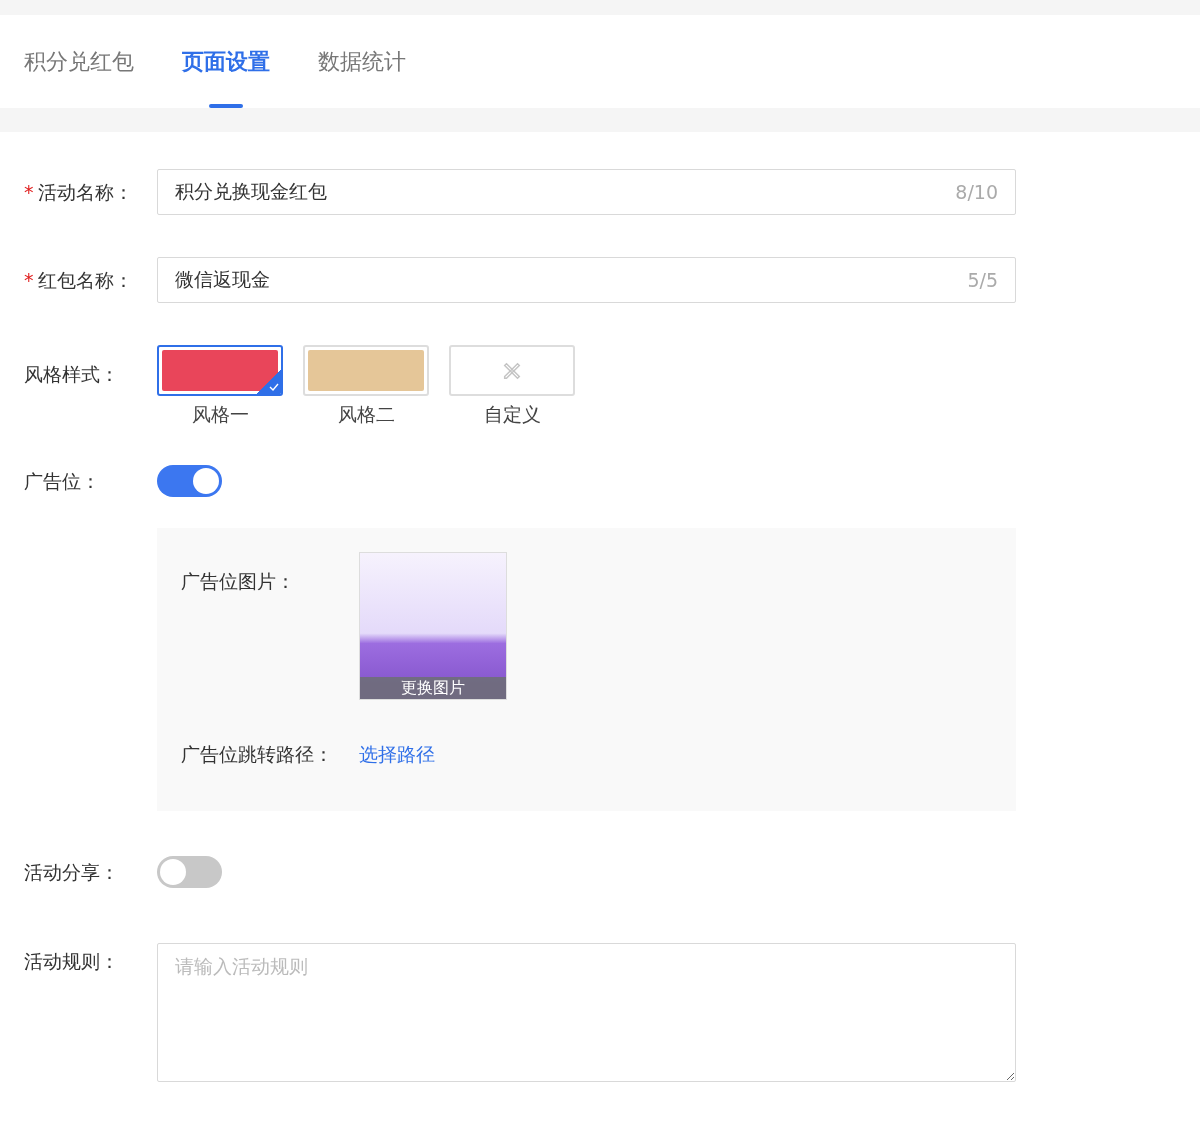 This screenshot has width=1200, height=1124. What do you see at coordinates (366, 414) in the screenshot?
I see `style-option-label: 风格二` at bounding box center [366, 414].